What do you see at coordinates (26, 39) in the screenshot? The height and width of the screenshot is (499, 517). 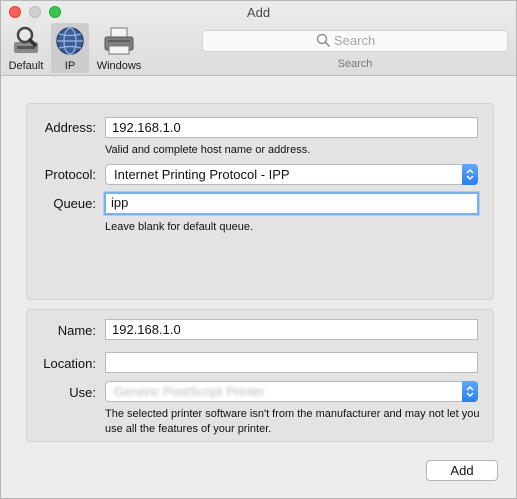 I see `magnifier-printer-icon` at bounding box center [26, 39].